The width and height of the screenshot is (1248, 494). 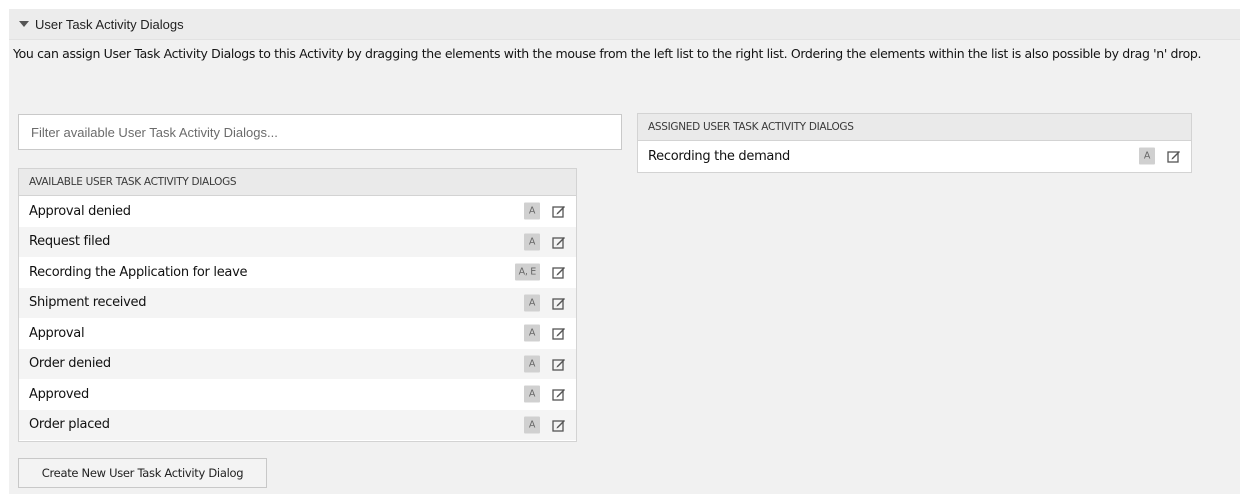 What do you see at coordinates (297, 302) in the screenshot?
I see `available-dialog-item: Shipment received A` at bounding box center [297, 302].